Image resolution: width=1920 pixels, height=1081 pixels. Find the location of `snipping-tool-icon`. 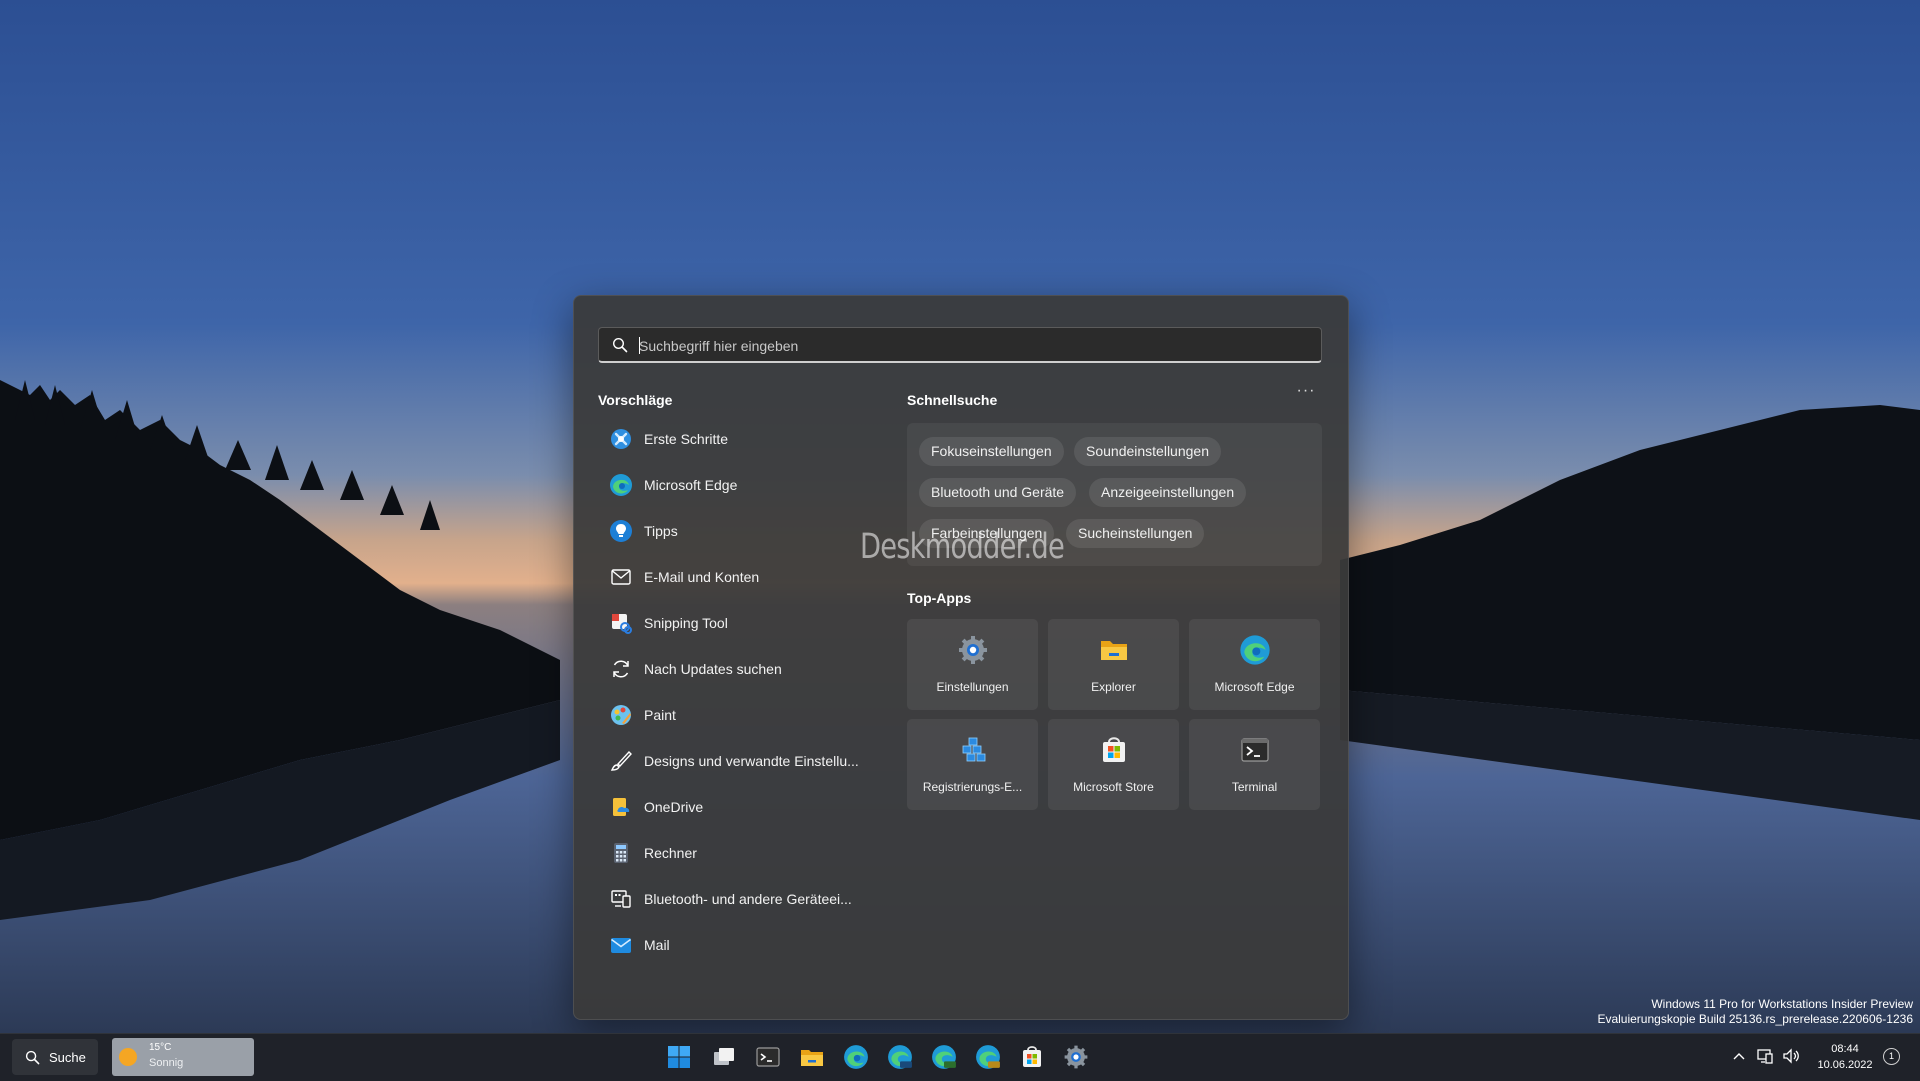

snipping-tool-icon is located at coordinates (622, 624).